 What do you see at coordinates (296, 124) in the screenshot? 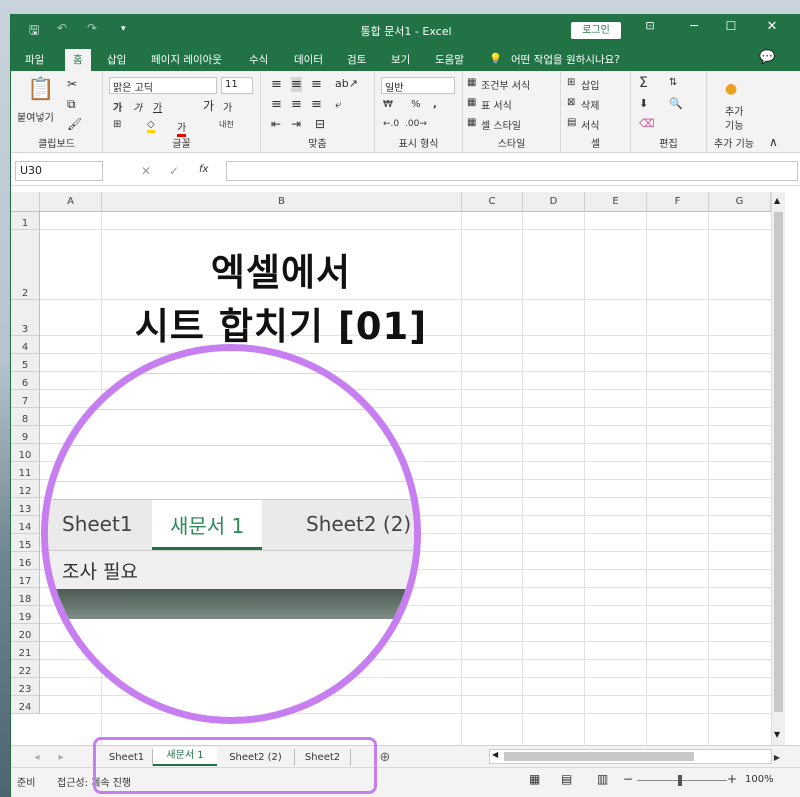
I see `increase-indent-icon: ⇥` at bounding box center [296, 124].